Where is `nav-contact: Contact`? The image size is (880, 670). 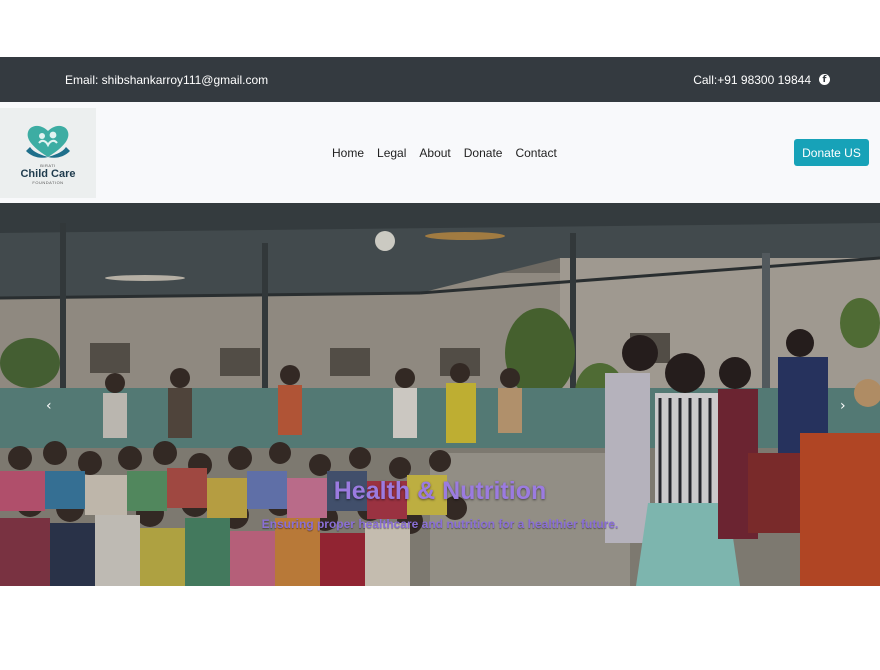 nav-contact: Contact is located at coordinates (535, 153).